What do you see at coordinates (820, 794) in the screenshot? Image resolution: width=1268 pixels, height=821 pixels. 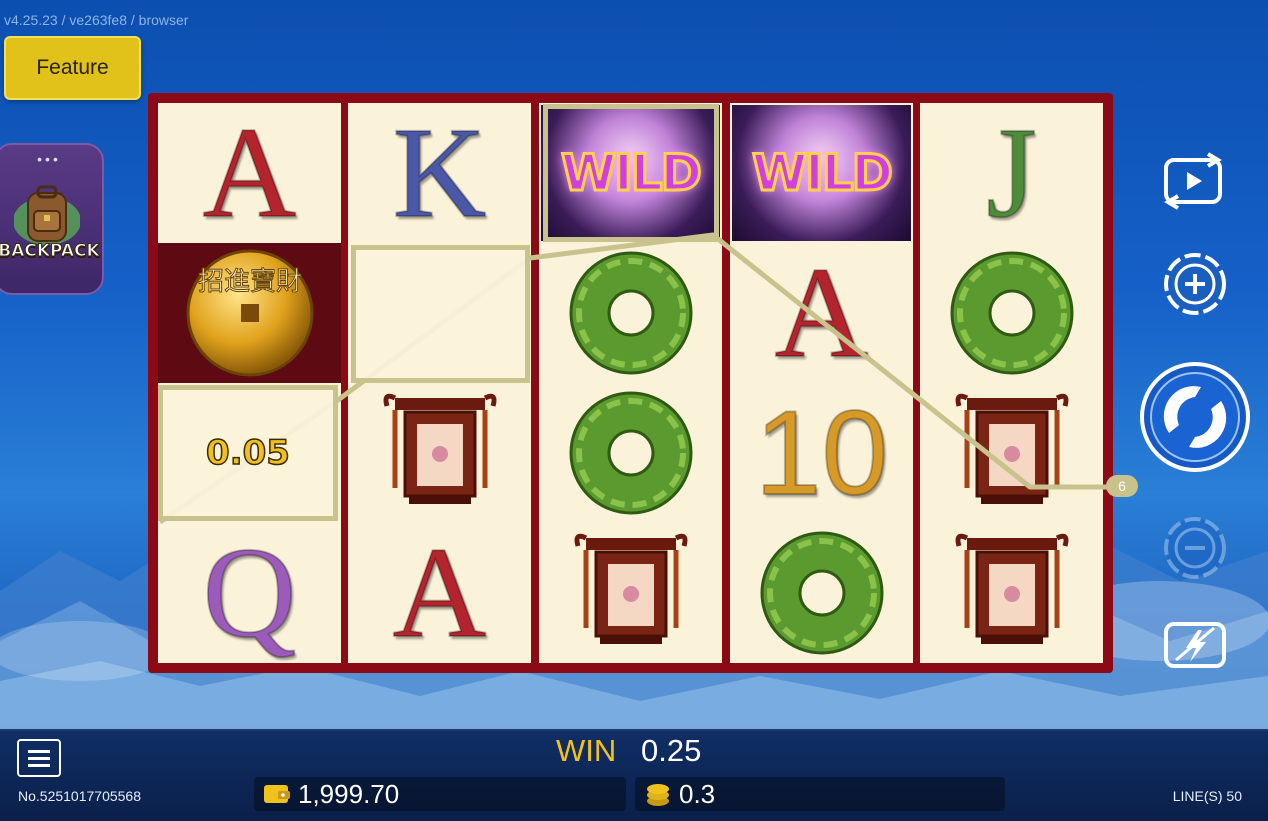 I see `bet-display: 0.3` at bounding box center [820, 794].